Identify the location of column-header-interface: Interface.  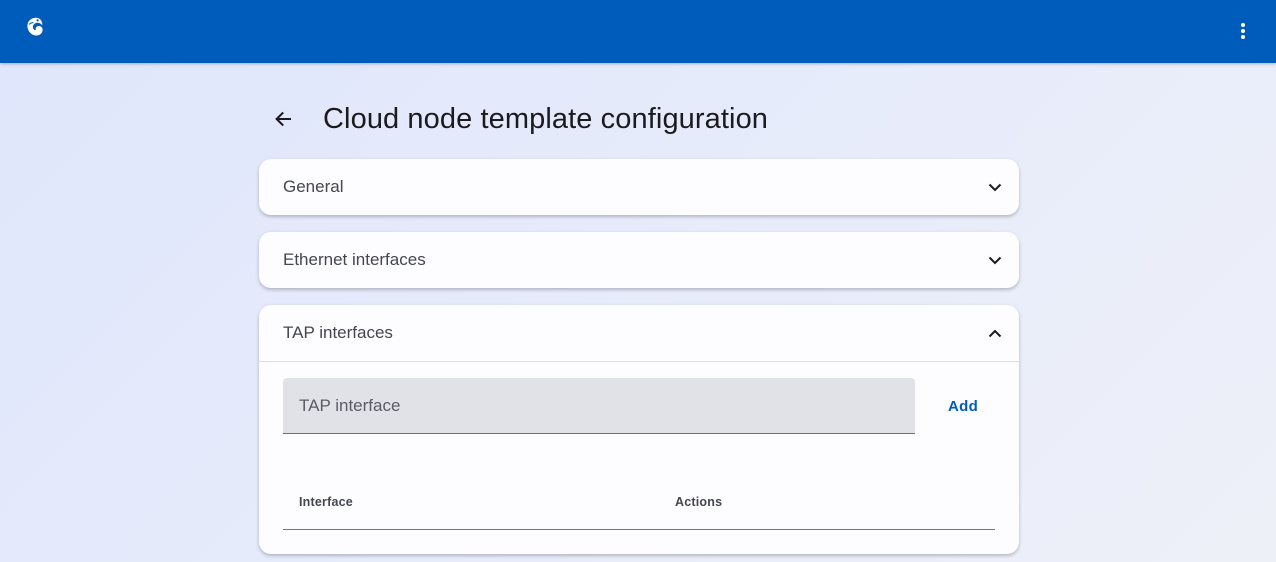
(326, 502).